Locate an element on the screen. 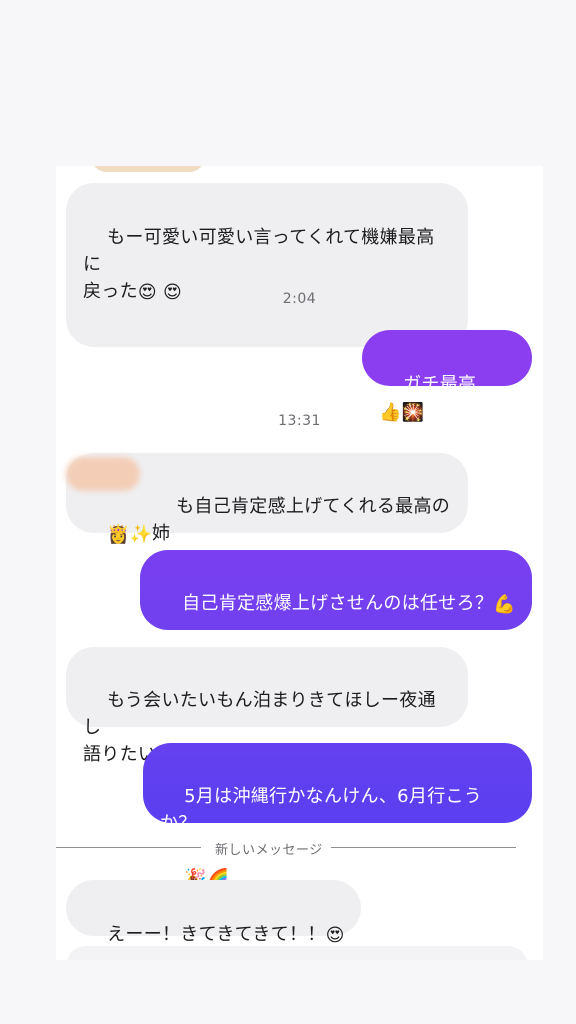  redacted-name-blur is located at coordinates (103, 474).